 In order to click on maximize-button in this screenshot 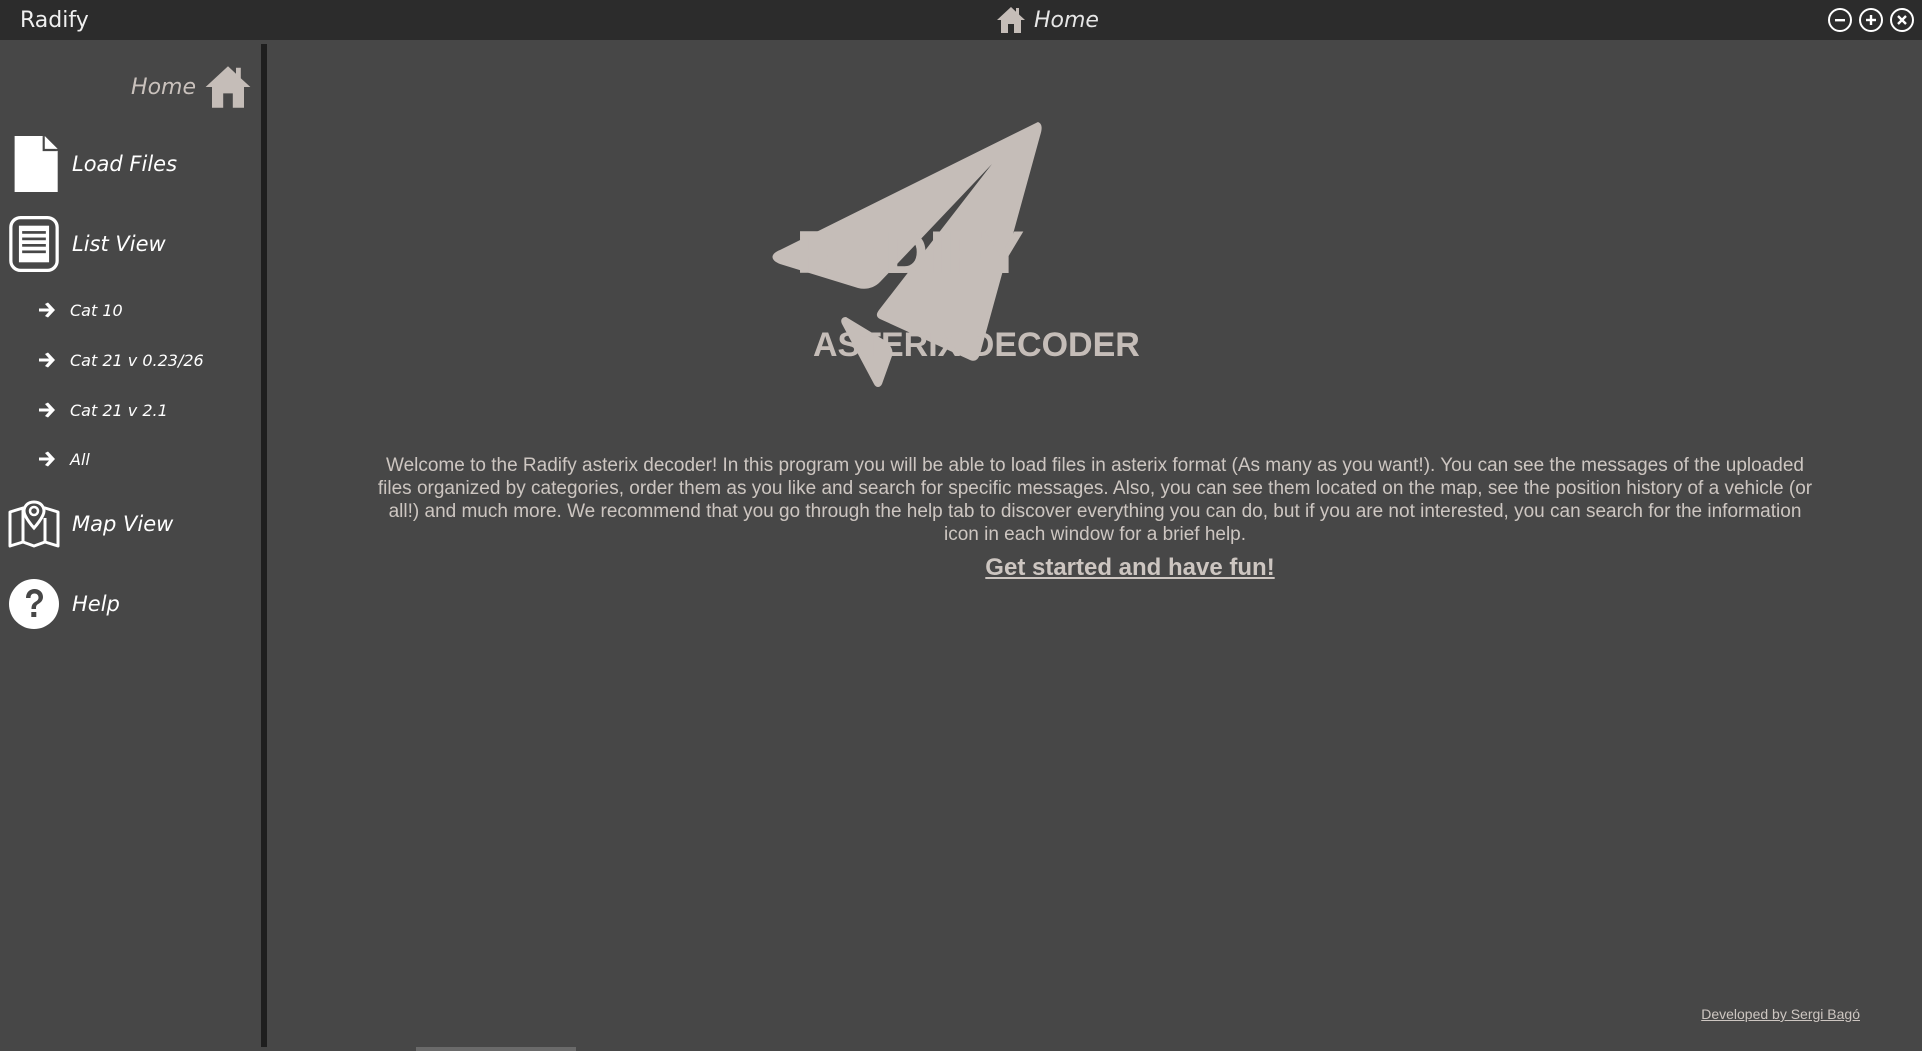, I will do `click(1871, 20)`.